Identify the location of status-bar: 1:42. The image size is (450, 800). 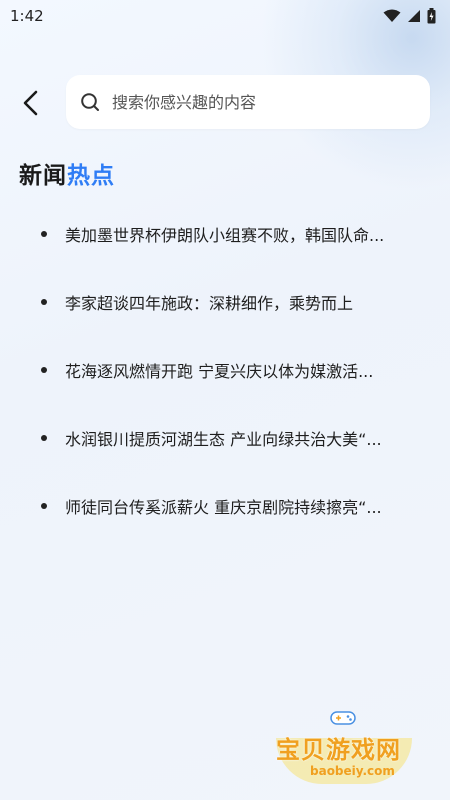
(225, 16).